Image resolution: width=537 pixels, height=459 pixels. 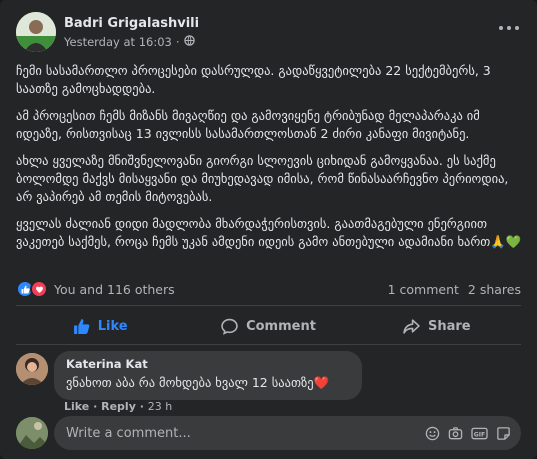 What do you see at coordinates (268, 289) in the screenshot?
I see `reactions-bar: You and 116 others 1 comment 2 shares` at bounding box center [268, 289].